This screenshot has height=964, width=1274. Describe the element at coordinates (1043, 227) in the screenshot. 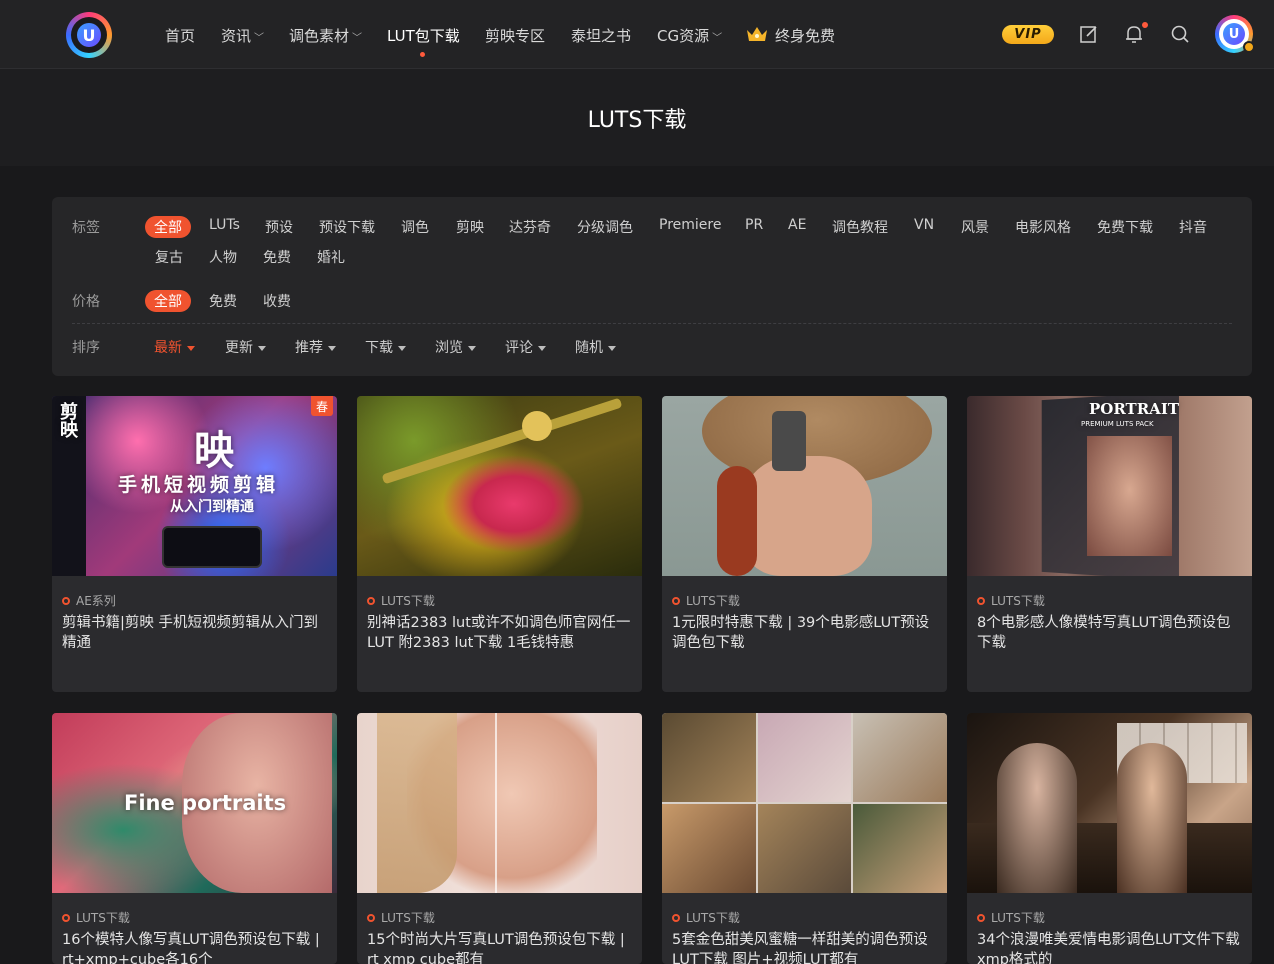

I see `tag-film-style: 电影风格` at that location.